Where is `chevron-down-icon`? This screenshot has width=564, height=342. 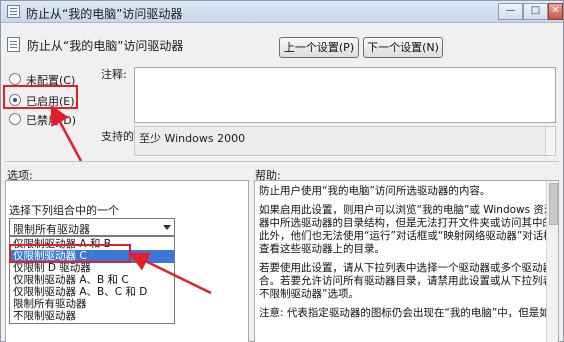
chevron-down-icon is located at coordinates (167, 227).